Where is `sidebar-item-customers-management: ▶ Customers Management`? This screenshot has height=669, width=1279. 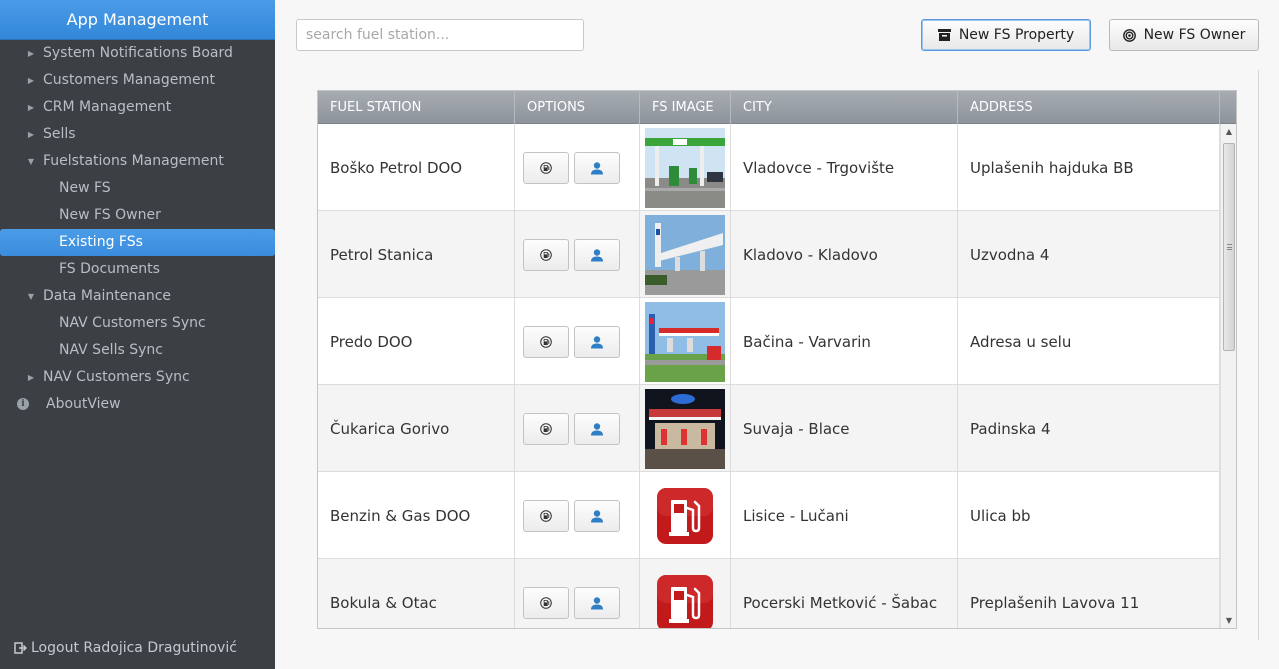
sidebar-item-customers-management: ▶ Customers Management is located at coordinates (137, 80).